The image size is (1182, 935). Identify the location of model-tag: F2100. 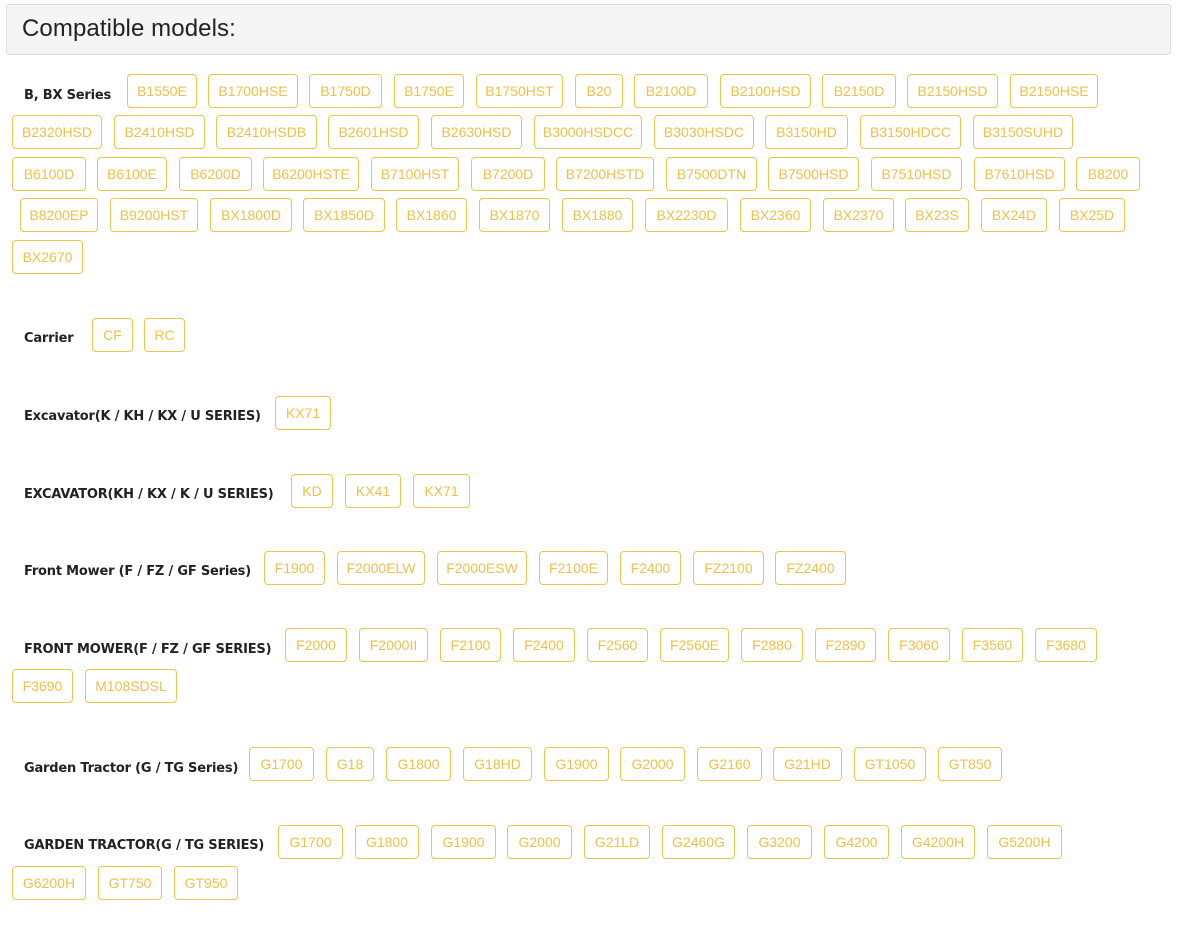
(470, 645).